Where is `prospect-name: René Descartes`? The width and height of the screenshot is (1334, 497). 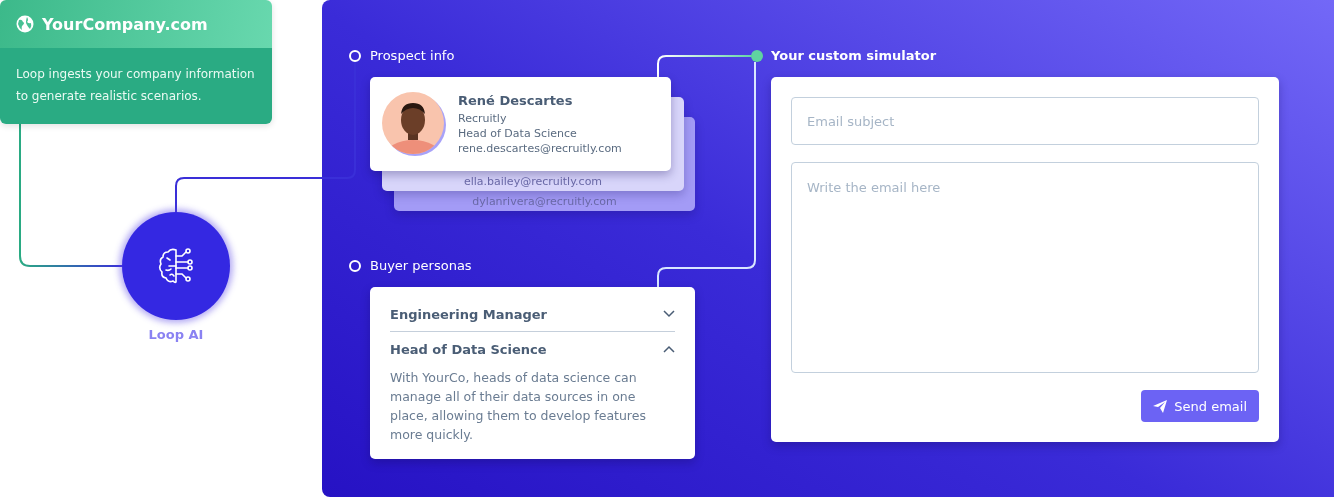
prospect-name: René Descartes is located at coordinates (516, 100).